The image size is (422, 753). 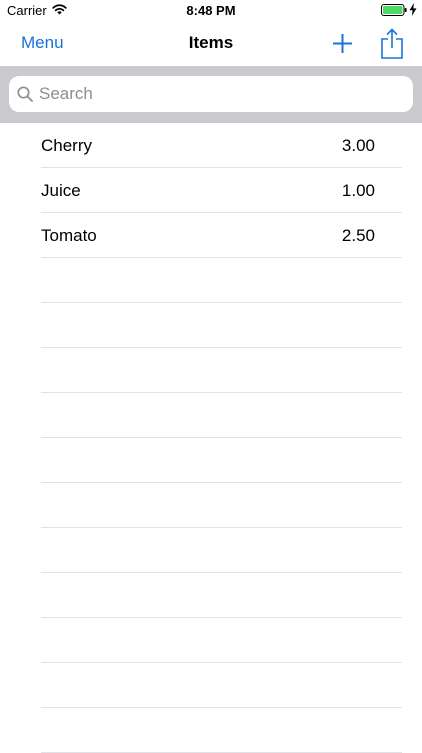 What do you see at coordinates (67, 145) in the screenshot?
I see `item-name: Cherry` at bounding box center [67, 145].